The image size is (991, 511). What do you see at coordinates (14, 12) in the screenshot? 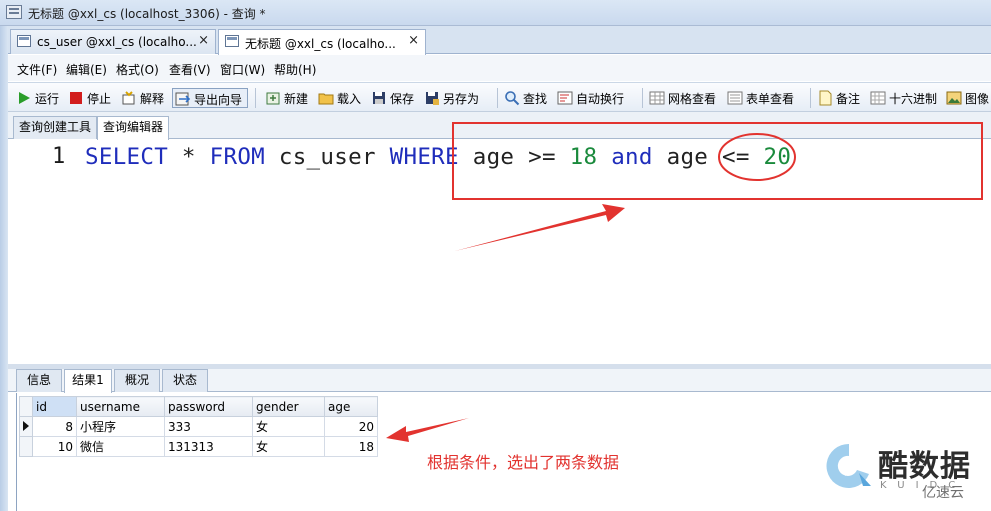
I see `app-icon` at bounding box center [14, 12].